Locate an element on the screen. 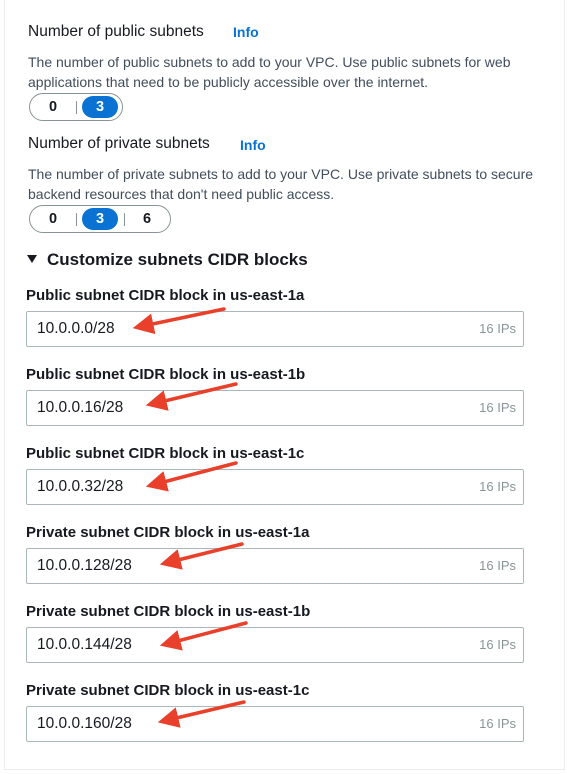 This screenshot has height=774, width=567. cidr-input-private-1b: 10.0.0.144/28 16 IPs is located at coordinates (275, 645).